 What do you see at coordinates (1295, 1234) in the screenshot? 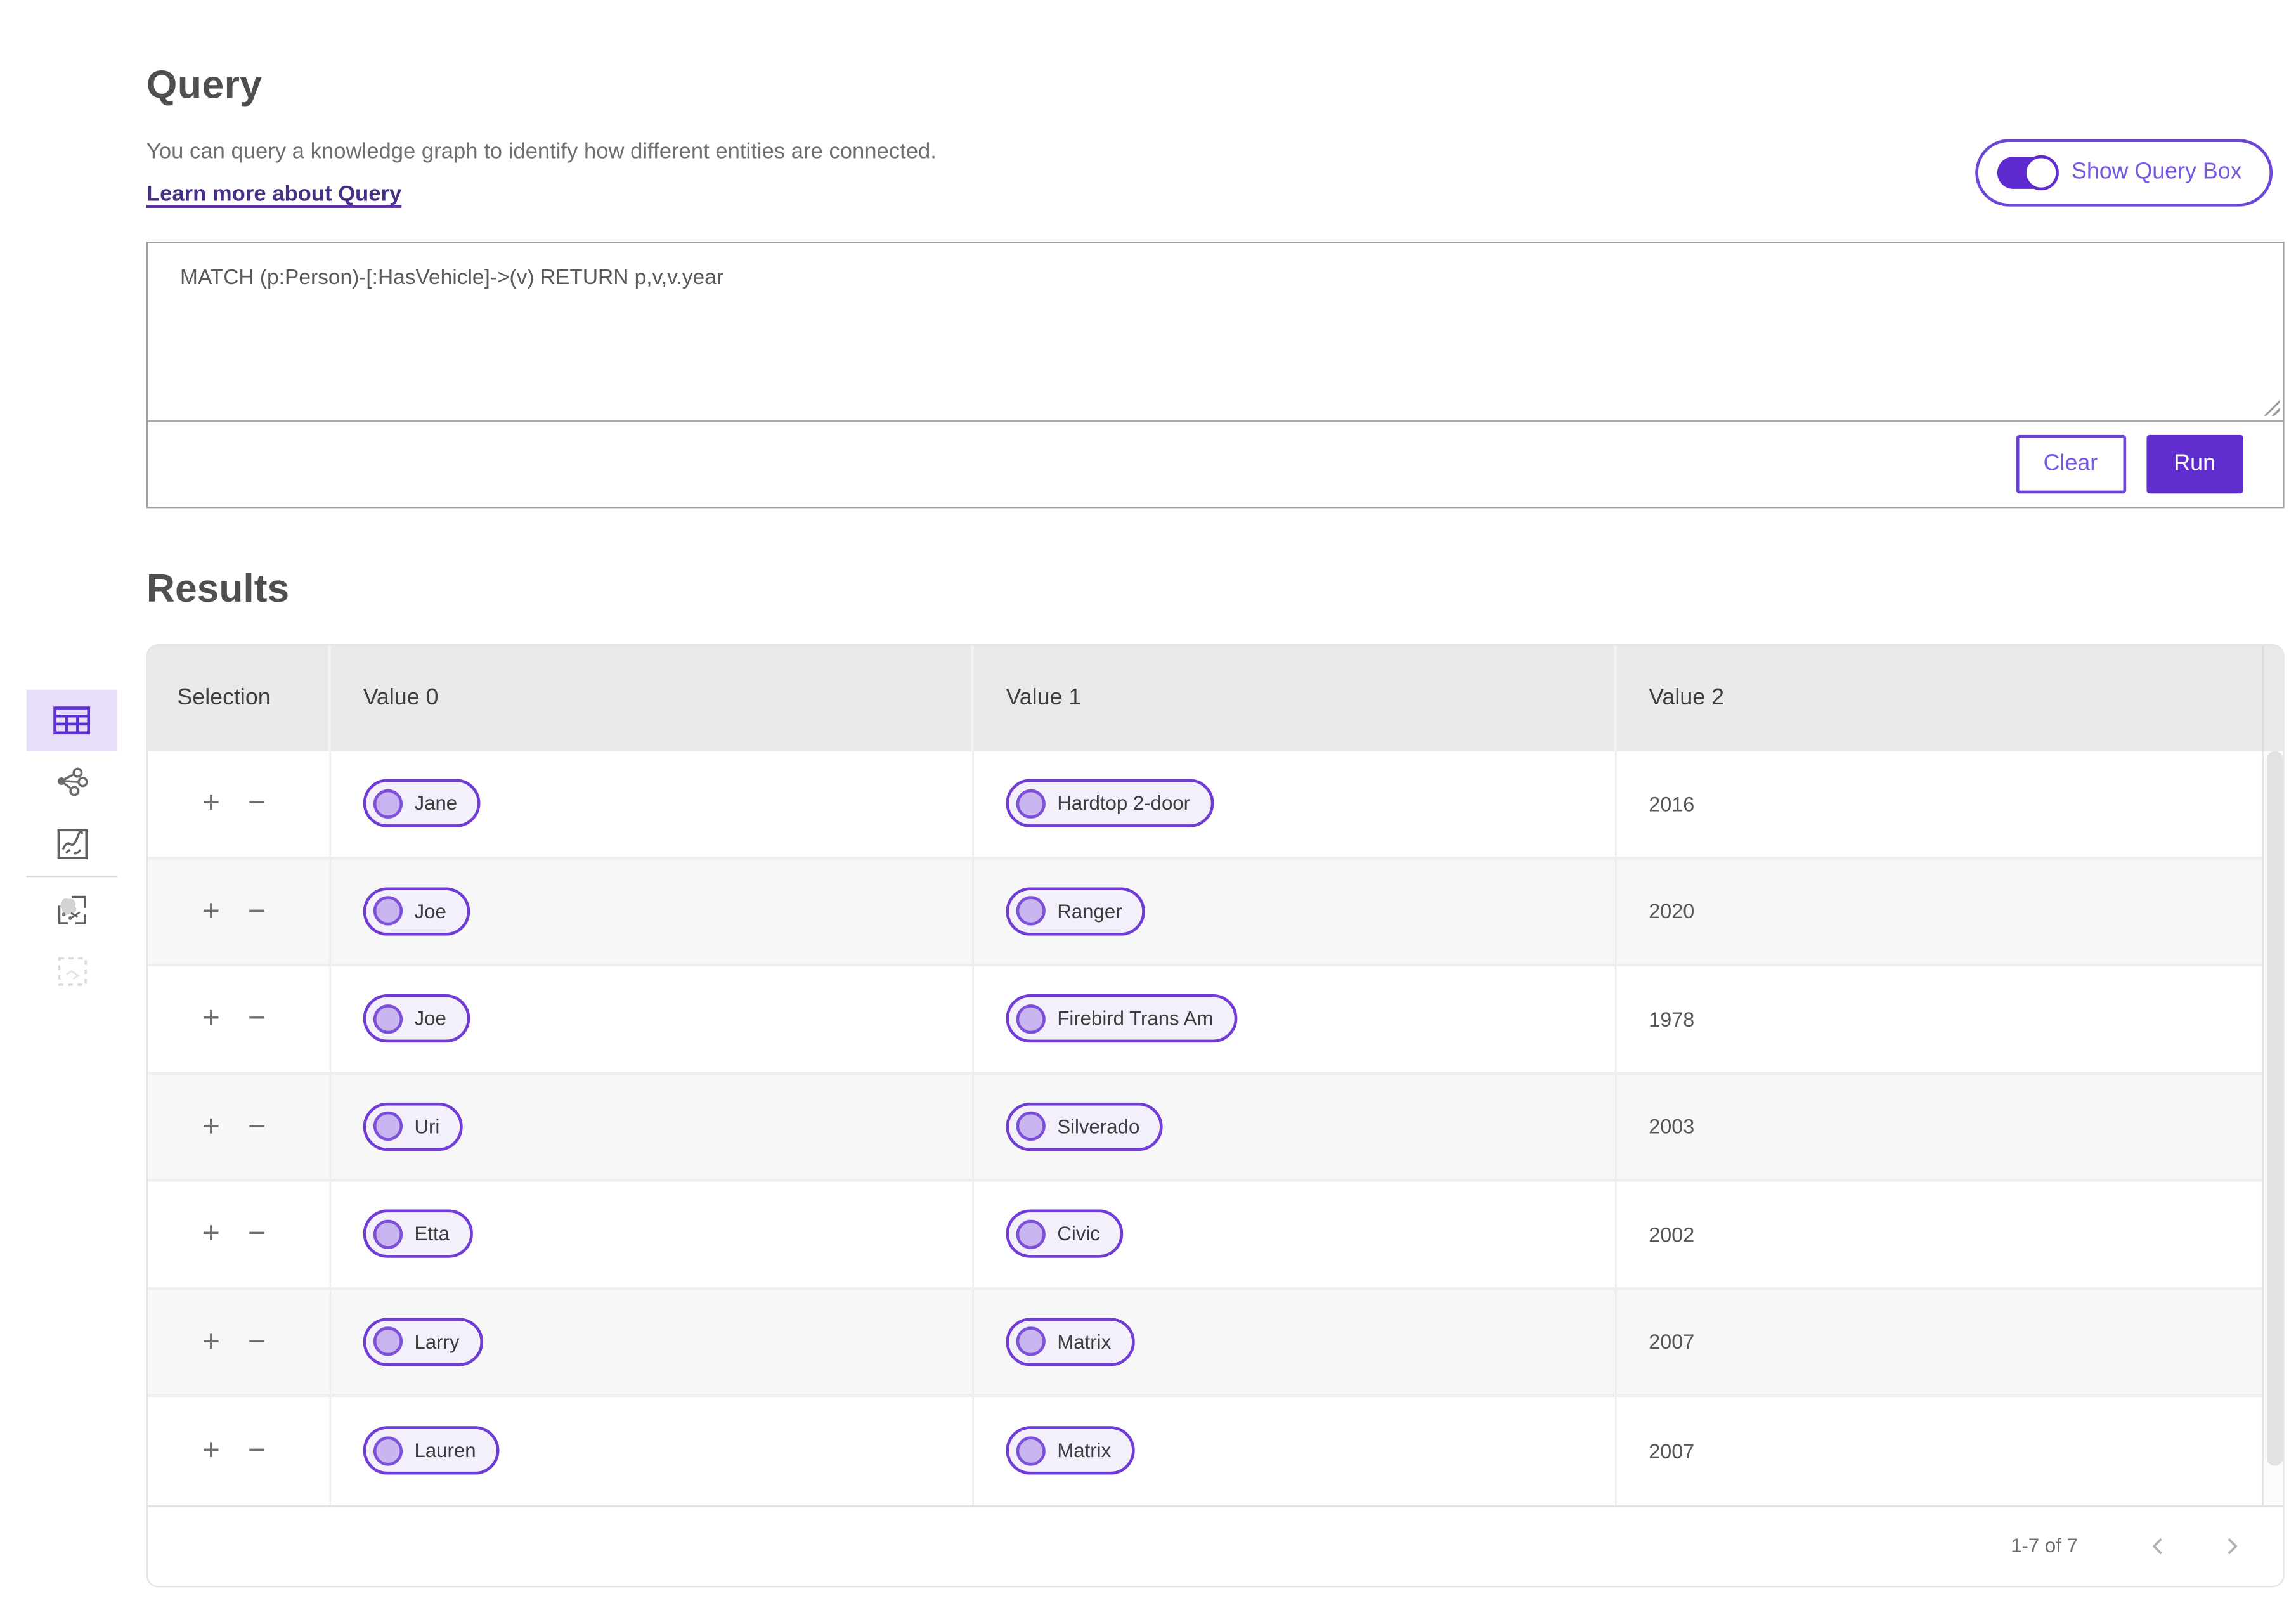
I see `value1-cell: Civic` at bounding box center [1295, 1234].